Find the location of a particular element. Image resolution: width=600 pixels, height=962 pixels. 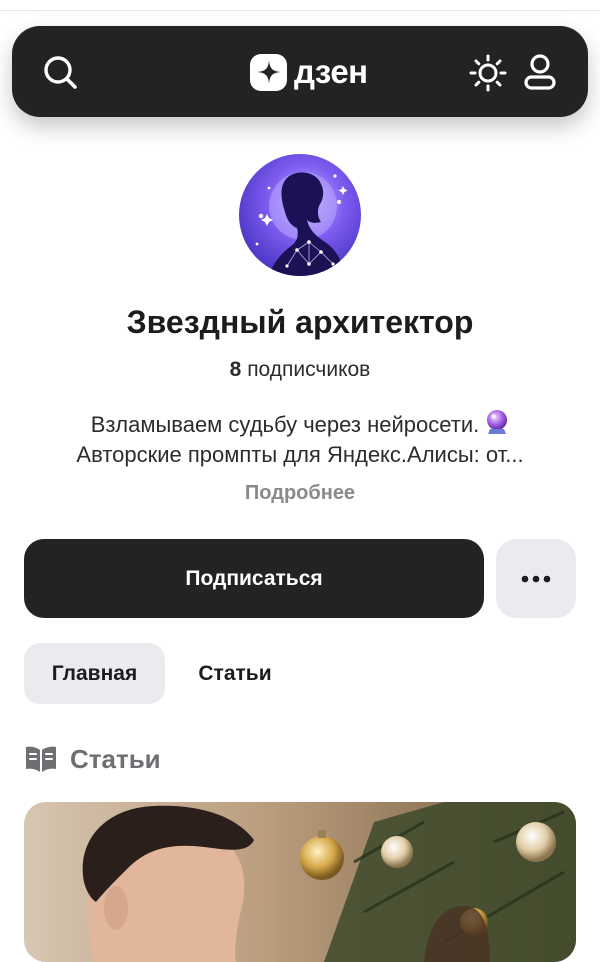

top-header: дзен is located at coordinates (300, 71).